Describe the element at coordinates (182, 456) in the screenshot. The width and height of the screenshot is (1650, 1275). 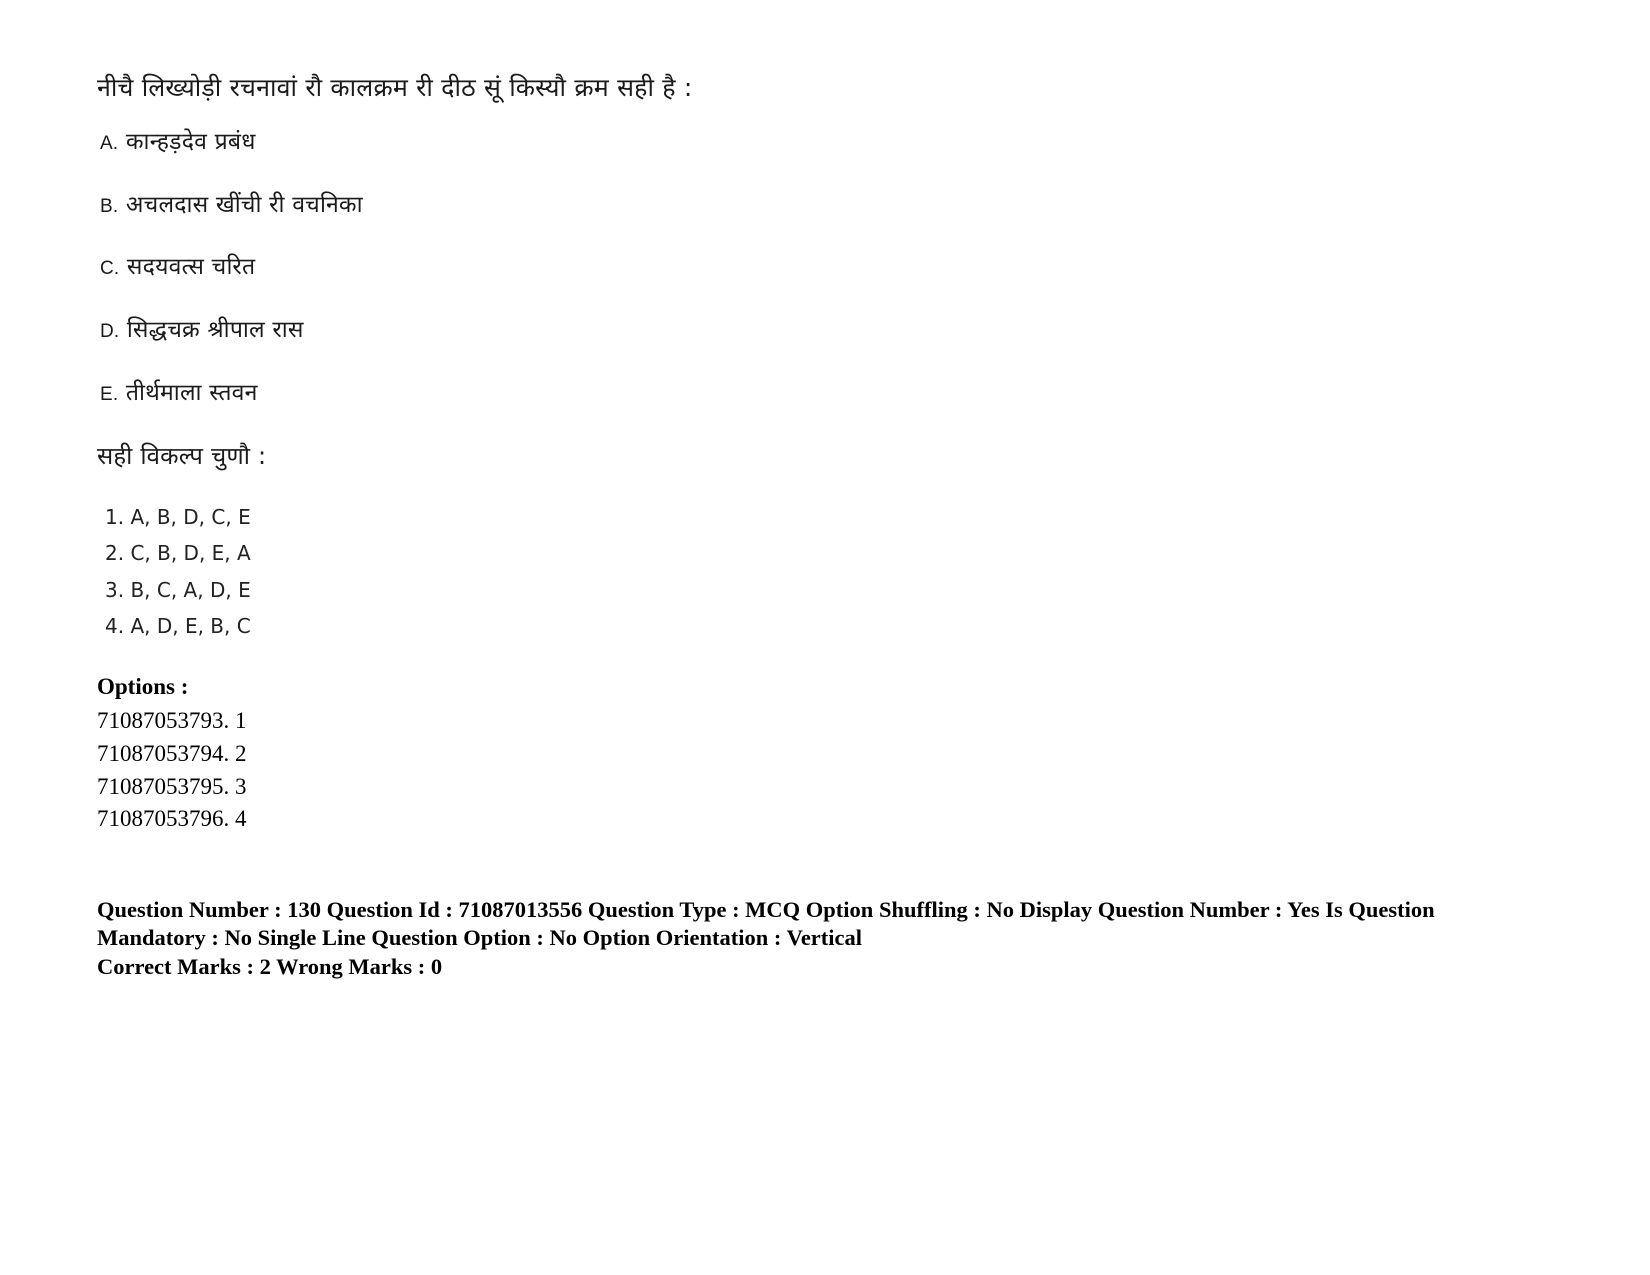
I see `choose-correct-option-label: सही विकल्प चुणौ :` at that location.